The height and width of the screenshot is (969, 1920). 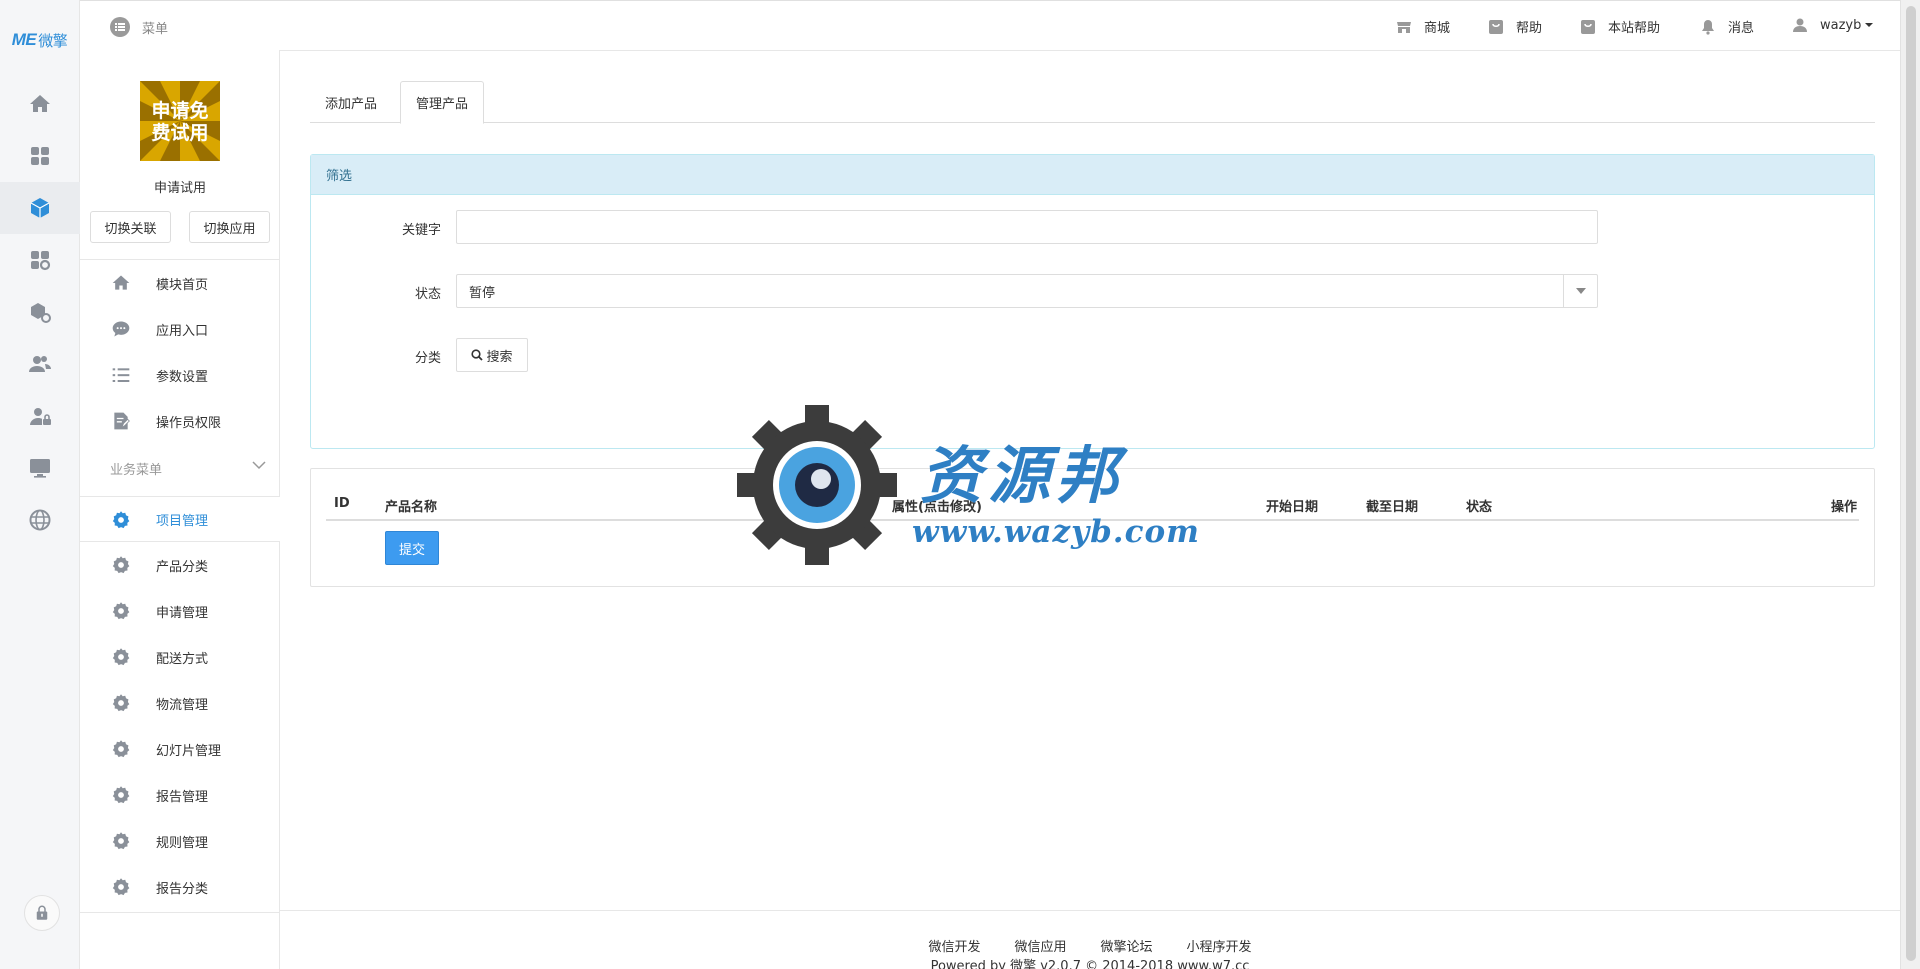 I want to click on app-settings-icon, so click(x=41, y=261).